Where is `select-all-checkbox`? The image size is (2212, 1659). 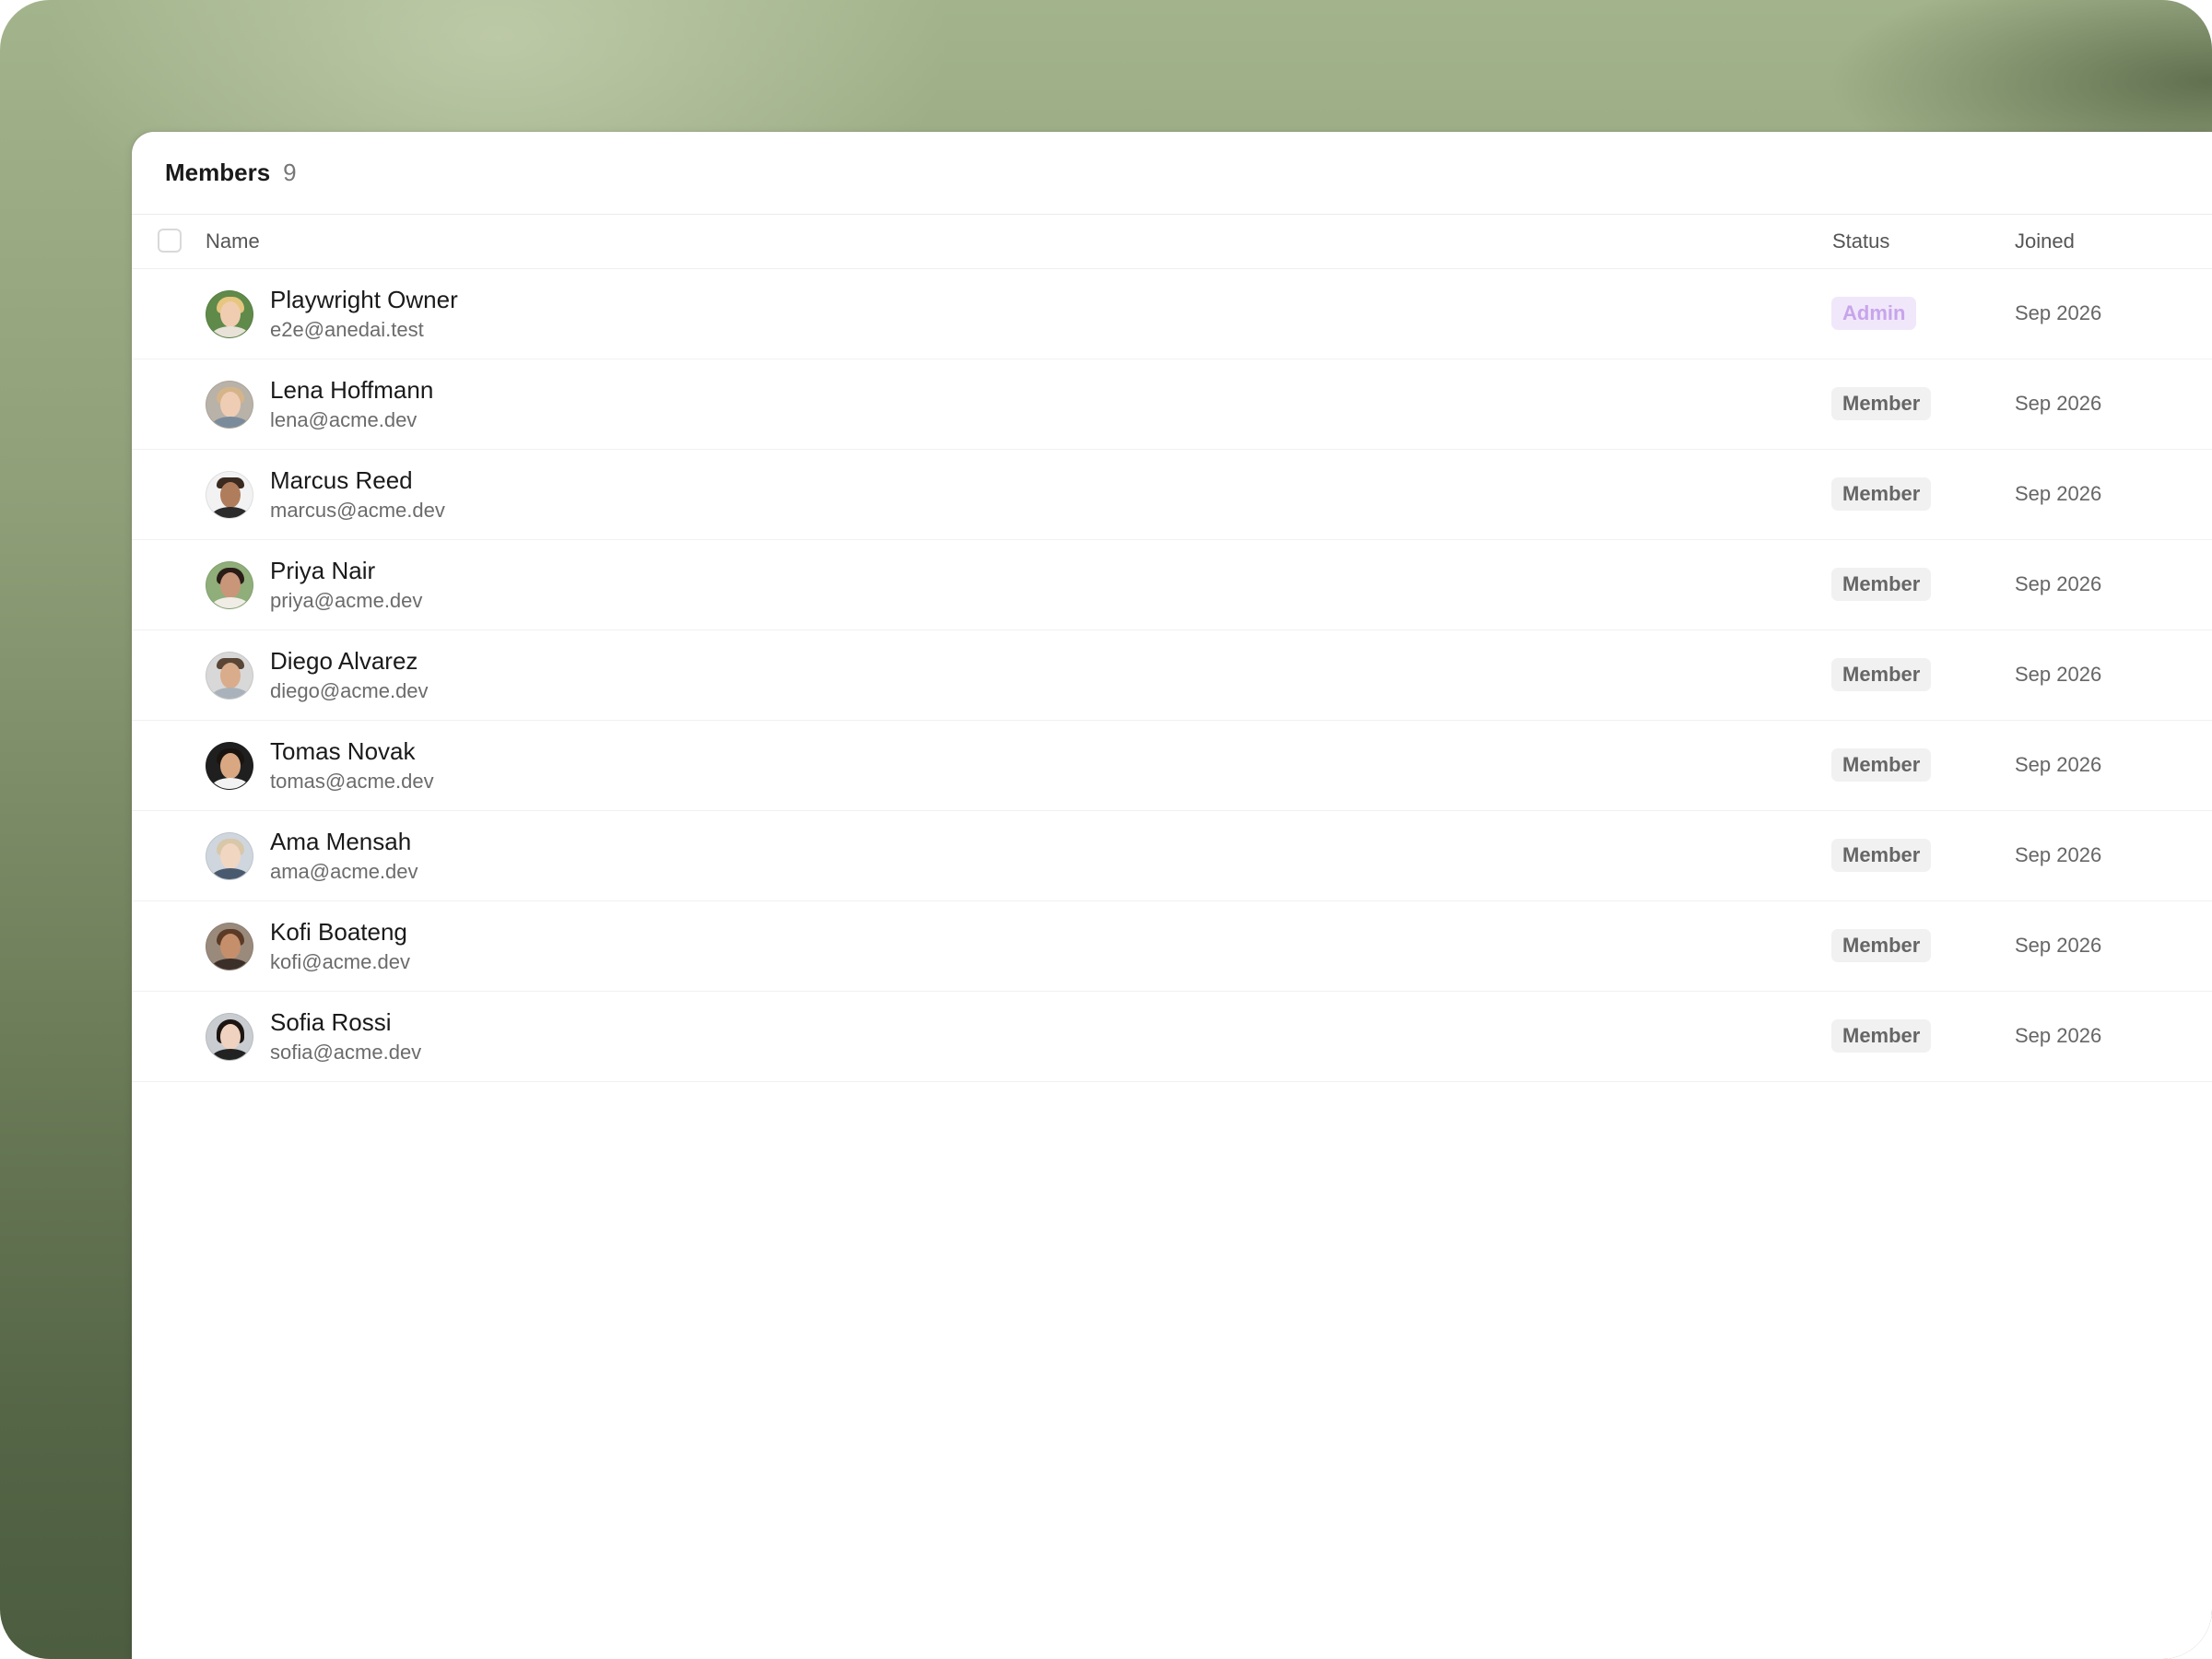 select-all-checkbox is located at coordinates (170, 241).